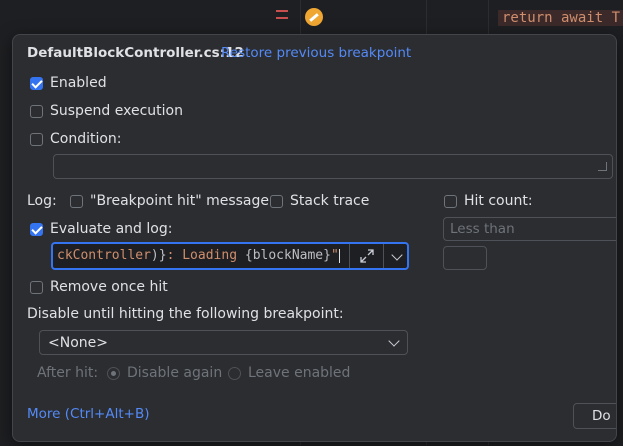 The height and width of the screenshot is (446, 623). What do you see at coordinates (316, 53) in the screenshot?
I see `restore-previous-breakpoint-link: Restore previous breakpoint` at bounding box center [316, 53].